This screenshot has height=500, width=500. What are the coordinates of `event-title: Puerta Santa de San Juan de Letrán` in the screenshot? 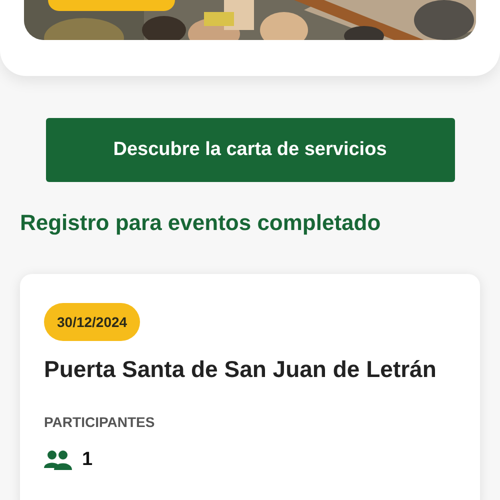 It's located at (241, 369).